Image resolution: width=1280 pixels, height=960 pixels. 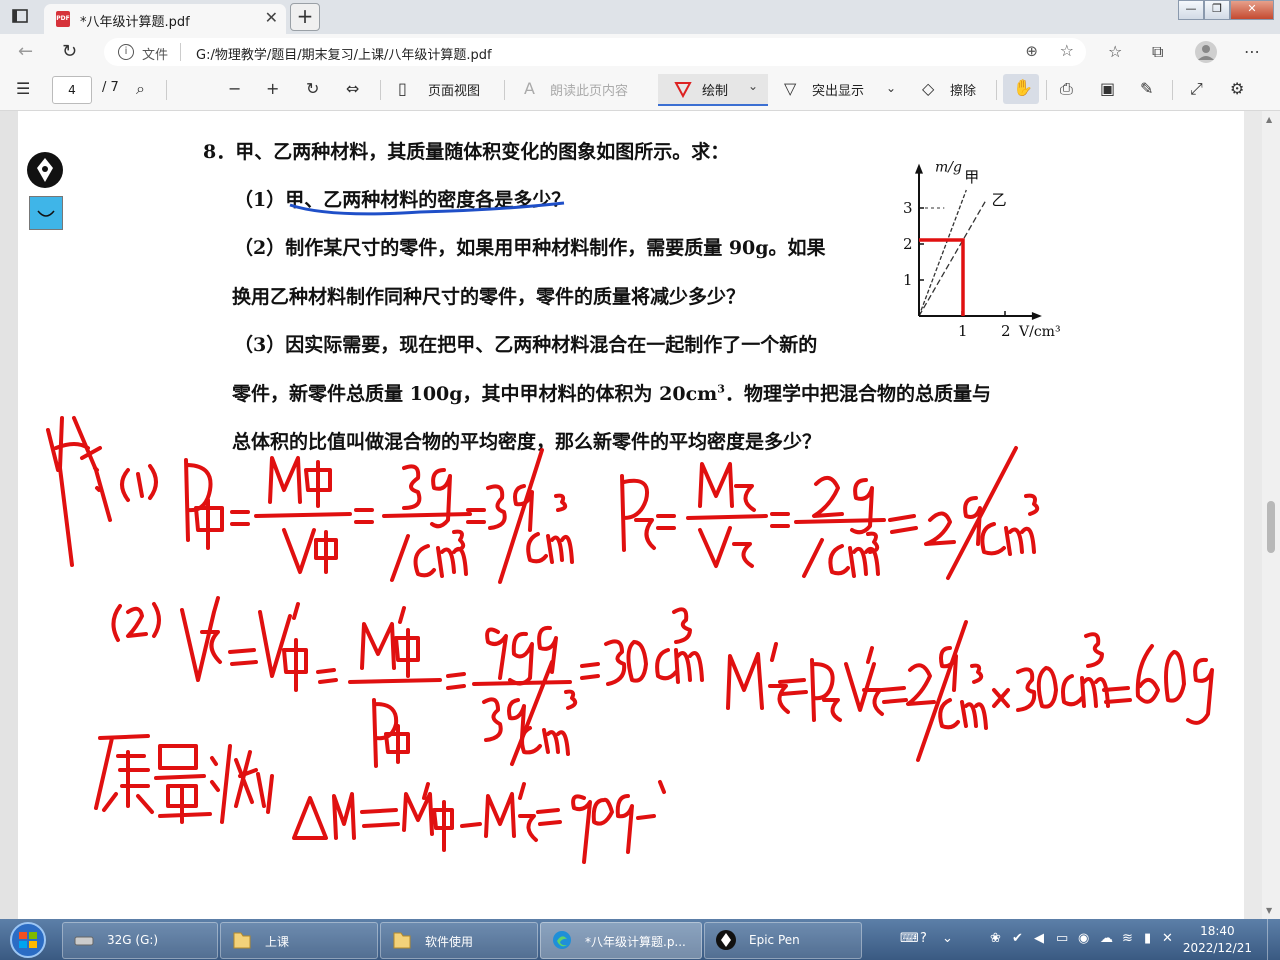 I want to click on clock-time: 18:40, so click(x=1217, y=931).